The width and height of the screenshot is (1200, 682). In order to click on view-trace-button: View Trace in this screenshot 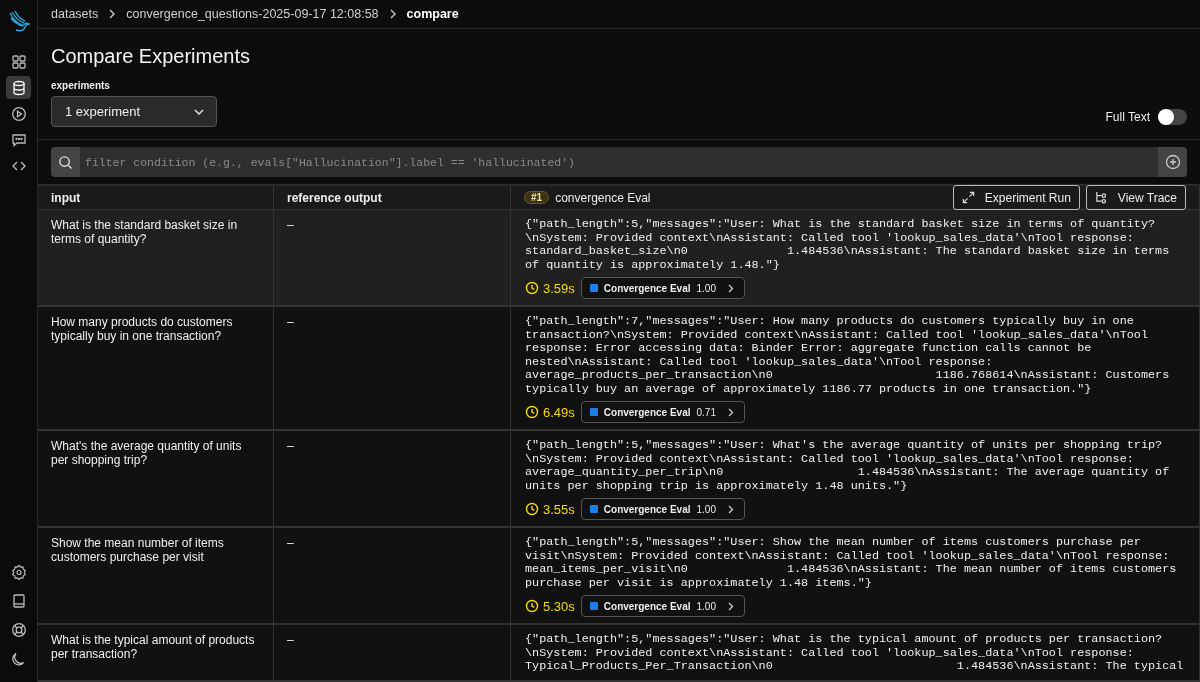, I will do `click(1135, 197)`.